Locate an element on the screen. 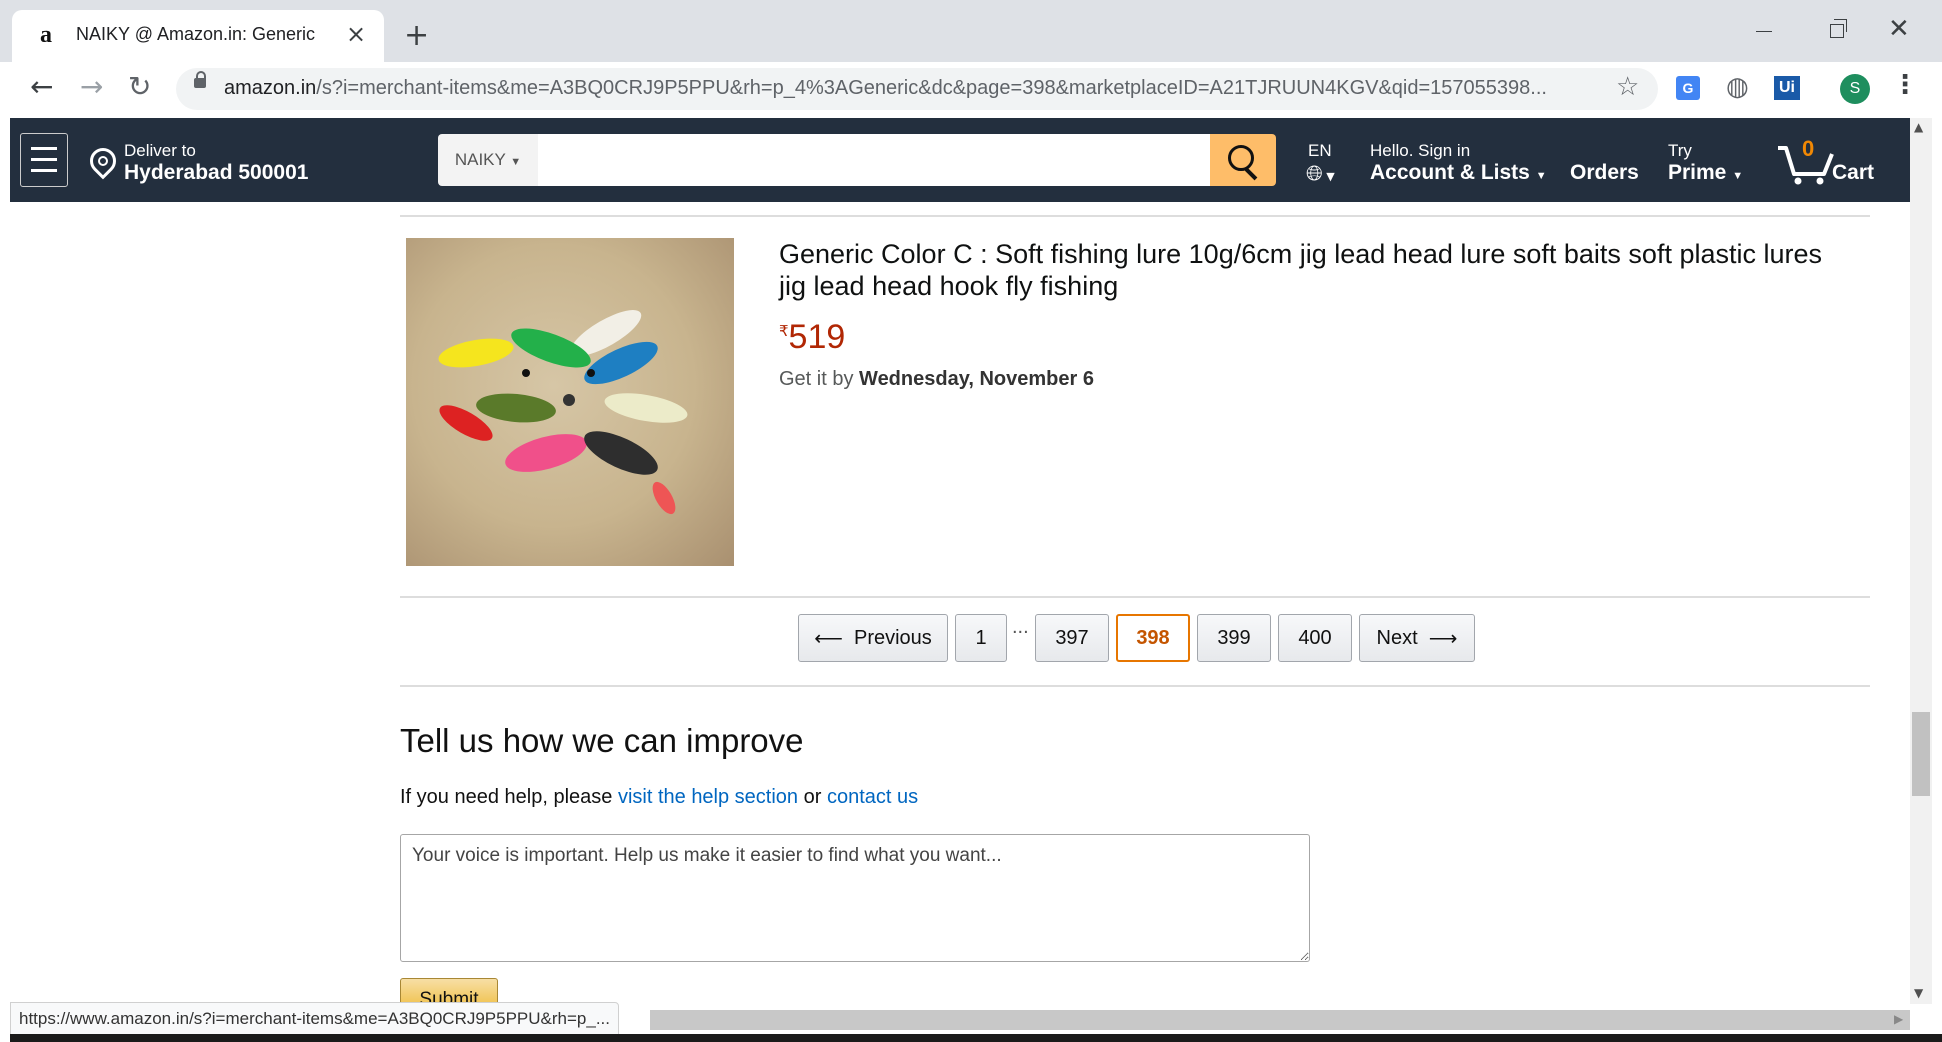  scroll-down-arrow-icon: ▼ is located at coordinates (1918, 993).